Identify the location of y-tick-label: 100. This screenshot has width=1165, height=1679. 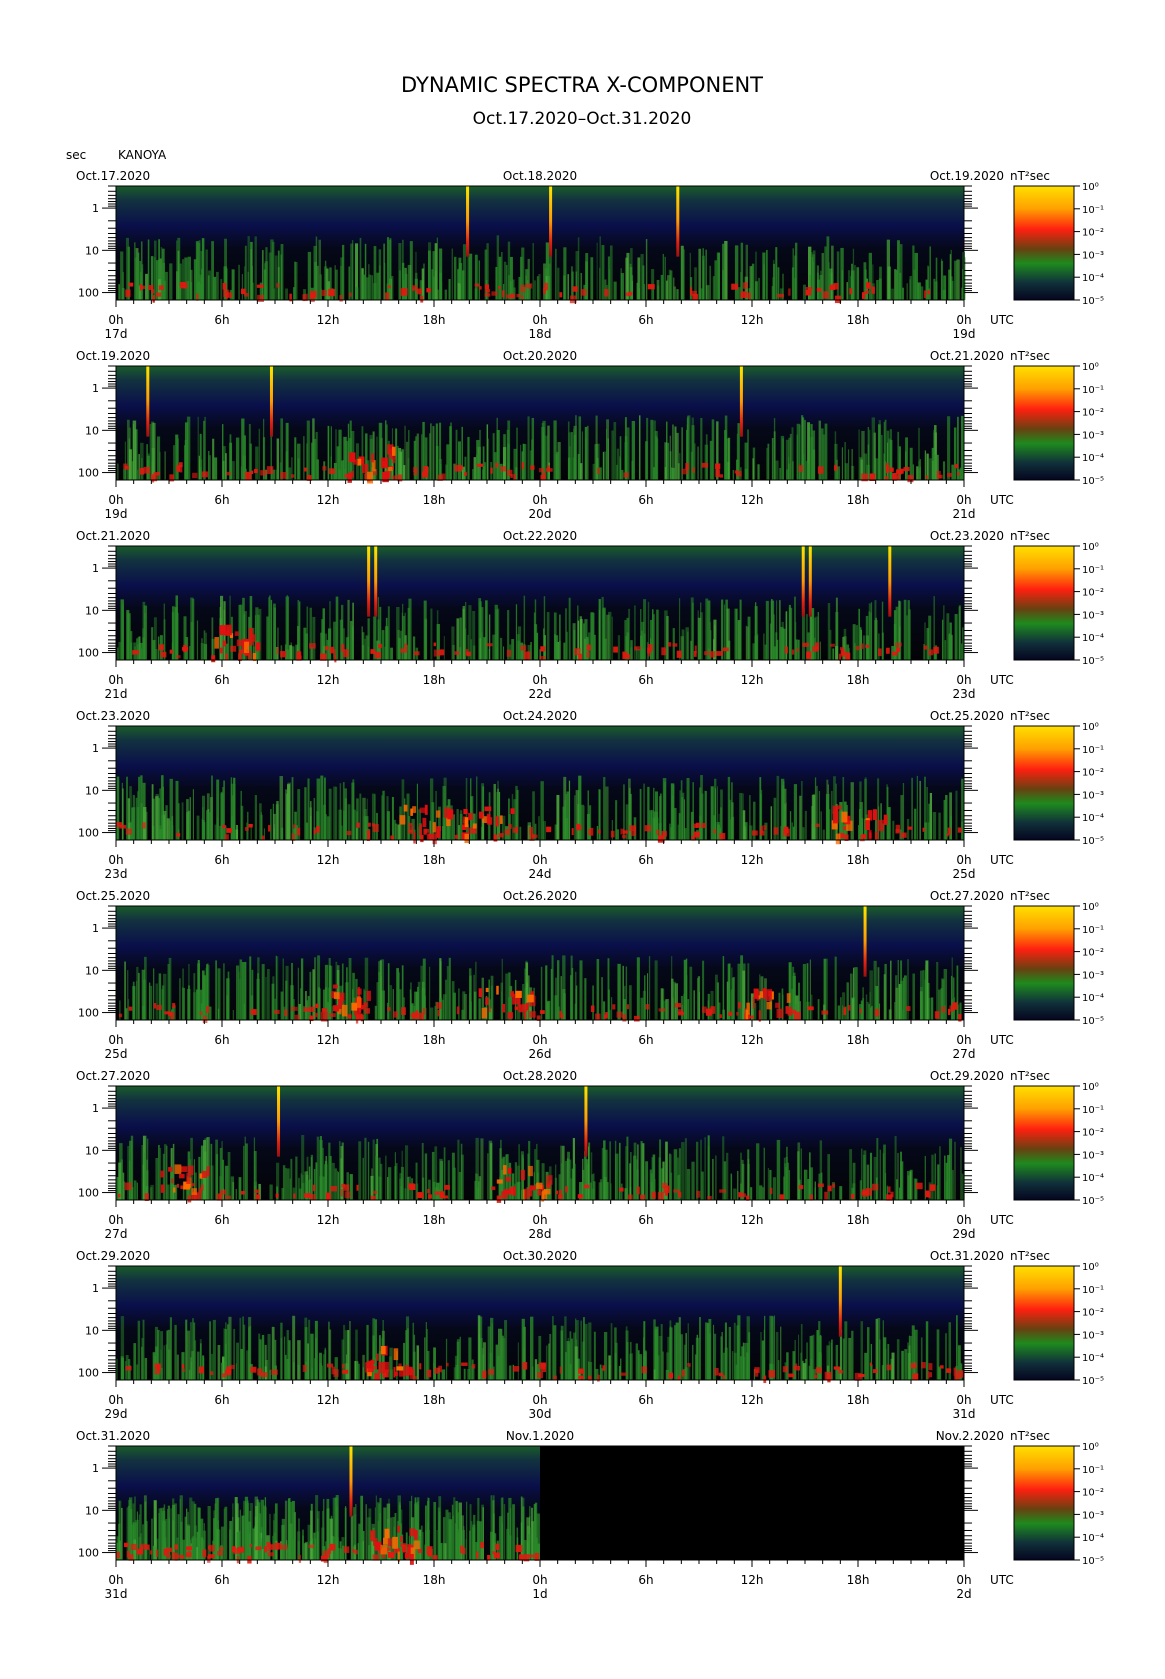
(88, 833).